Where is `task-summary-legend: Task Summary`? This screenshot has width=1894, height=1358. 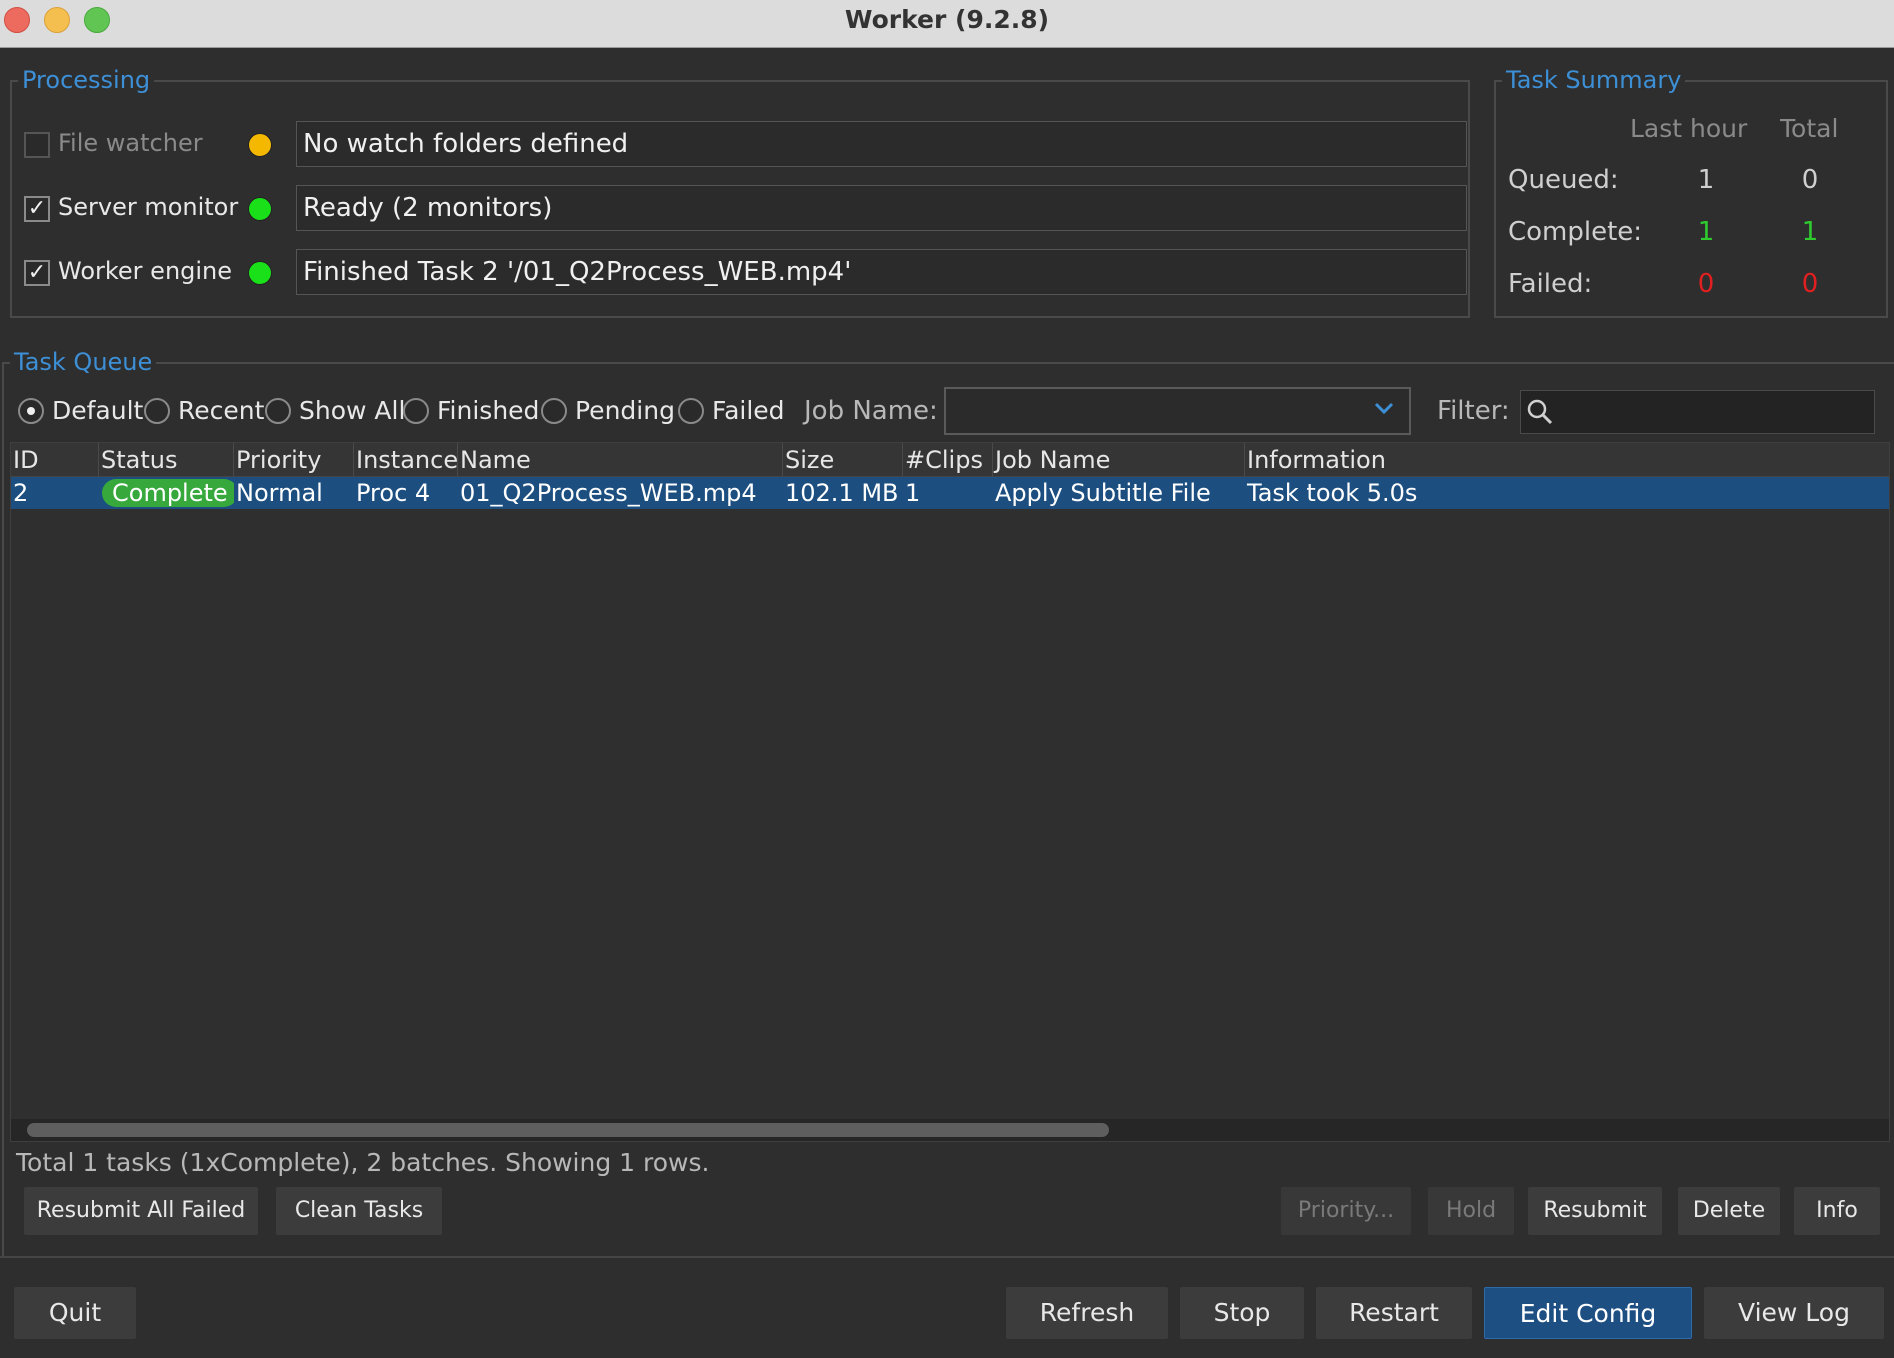 task-summary-legend: Task Summary is located at coordinates (1594, 80).